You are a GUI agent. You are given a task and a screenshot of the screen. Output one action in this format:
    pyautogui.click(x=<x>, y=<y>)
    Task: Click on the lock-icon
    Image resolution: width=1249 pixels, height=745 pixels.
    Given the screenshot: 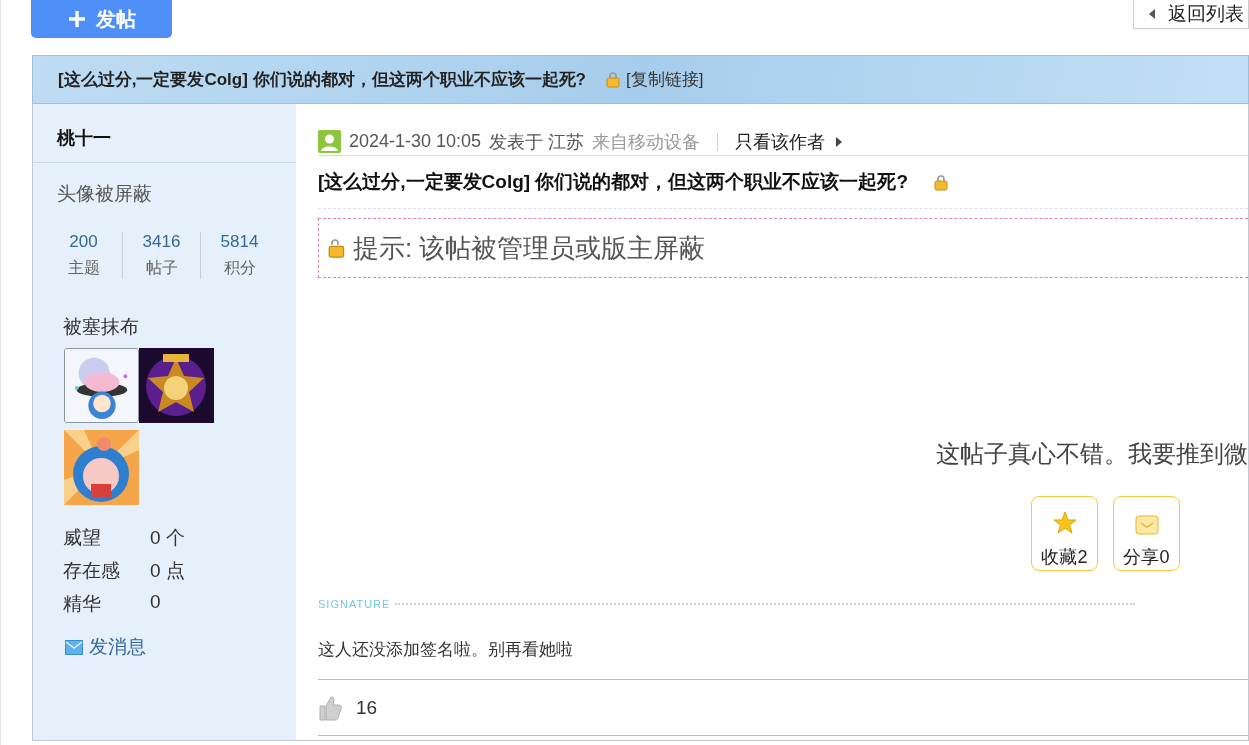 What is the action you would take?
    pyautogui.click(x=336, y=248)
    